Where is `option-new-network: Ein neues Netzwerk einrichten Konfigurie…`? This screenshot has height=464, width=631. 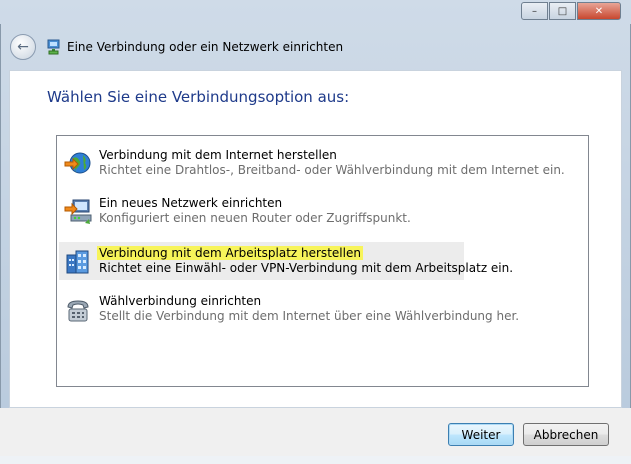 option-new-network: Ein neues Netzwerk einrichten Konfigurie… is located at coordinates (261, 211).